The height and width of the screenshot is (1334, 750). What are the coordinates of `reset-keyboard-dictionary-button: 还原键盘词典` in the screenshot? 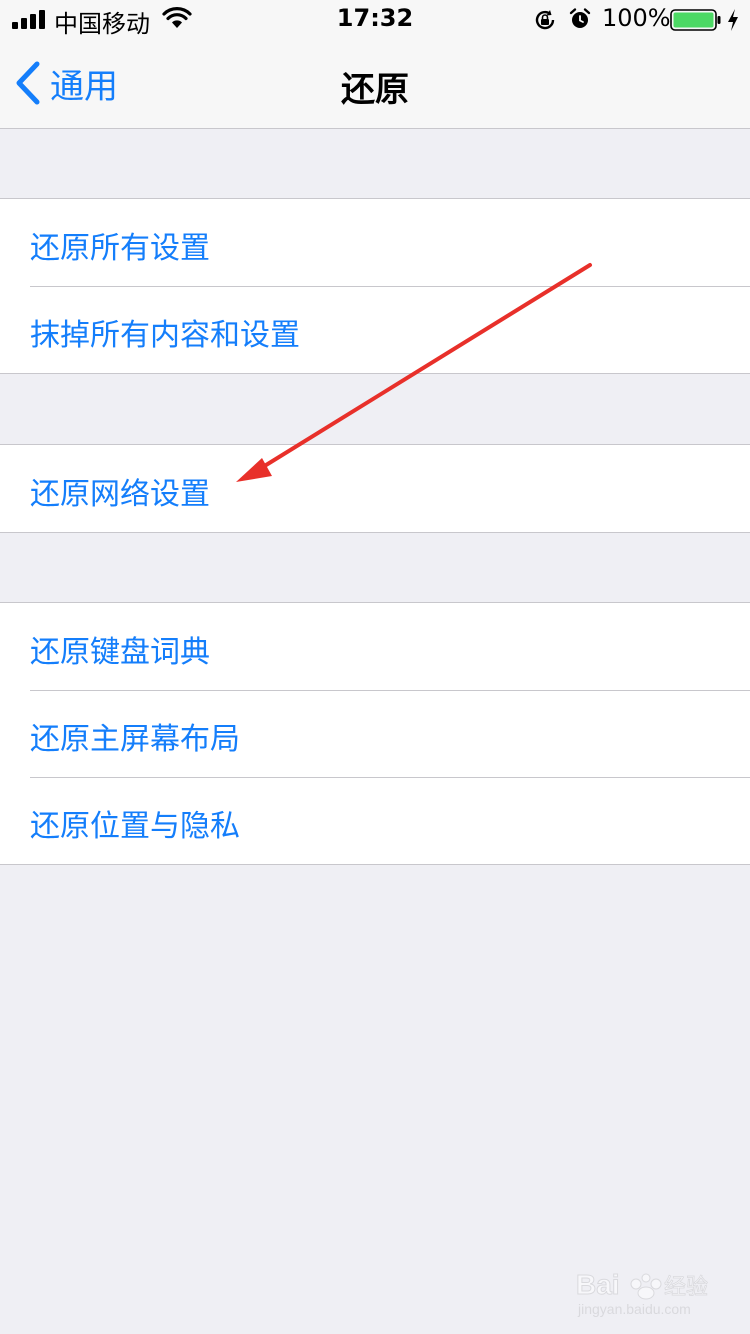 It's located at (375, 646).